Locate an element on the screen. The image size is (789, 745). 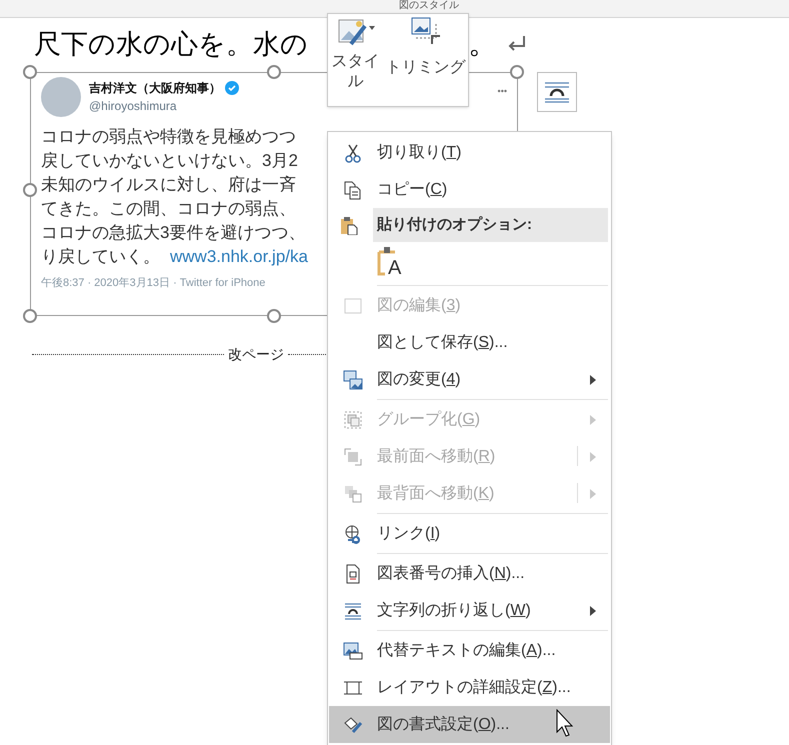
send-backward-icon is located at coordinates (353, 494).